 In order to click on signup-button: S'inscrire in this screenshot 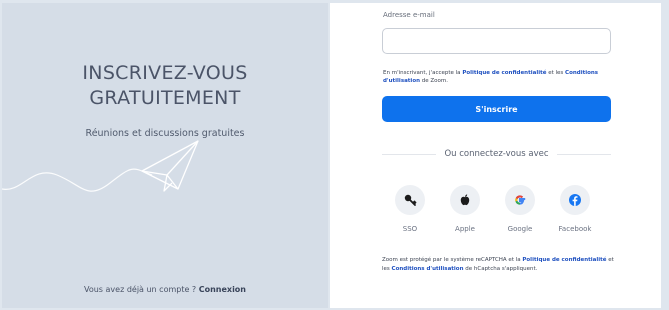, I will do `click(496, 109)`.